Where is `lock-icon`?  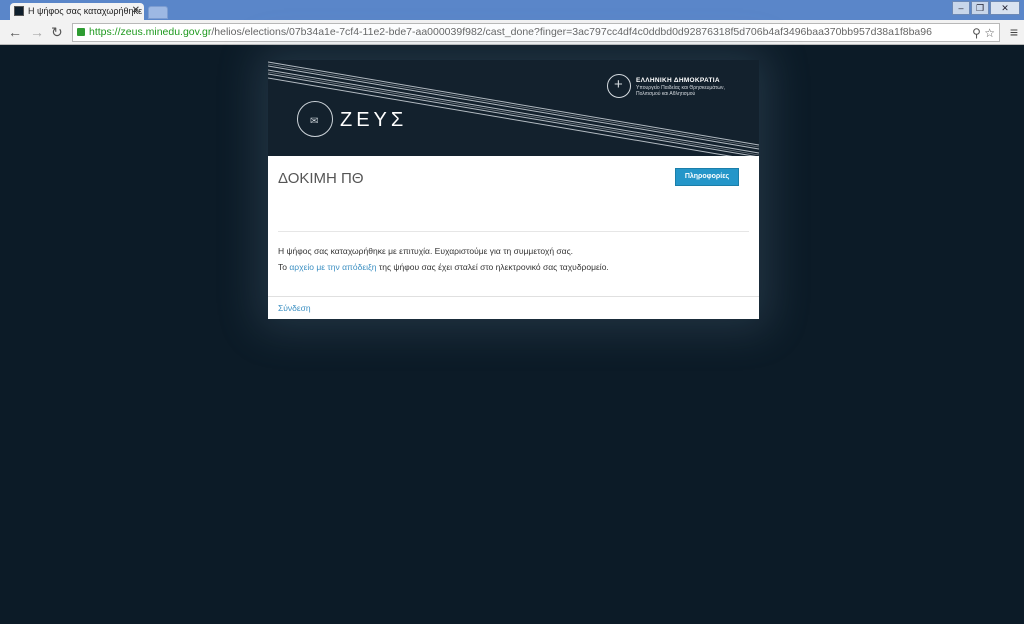 lock-icon is located at coordinates (81, 32).